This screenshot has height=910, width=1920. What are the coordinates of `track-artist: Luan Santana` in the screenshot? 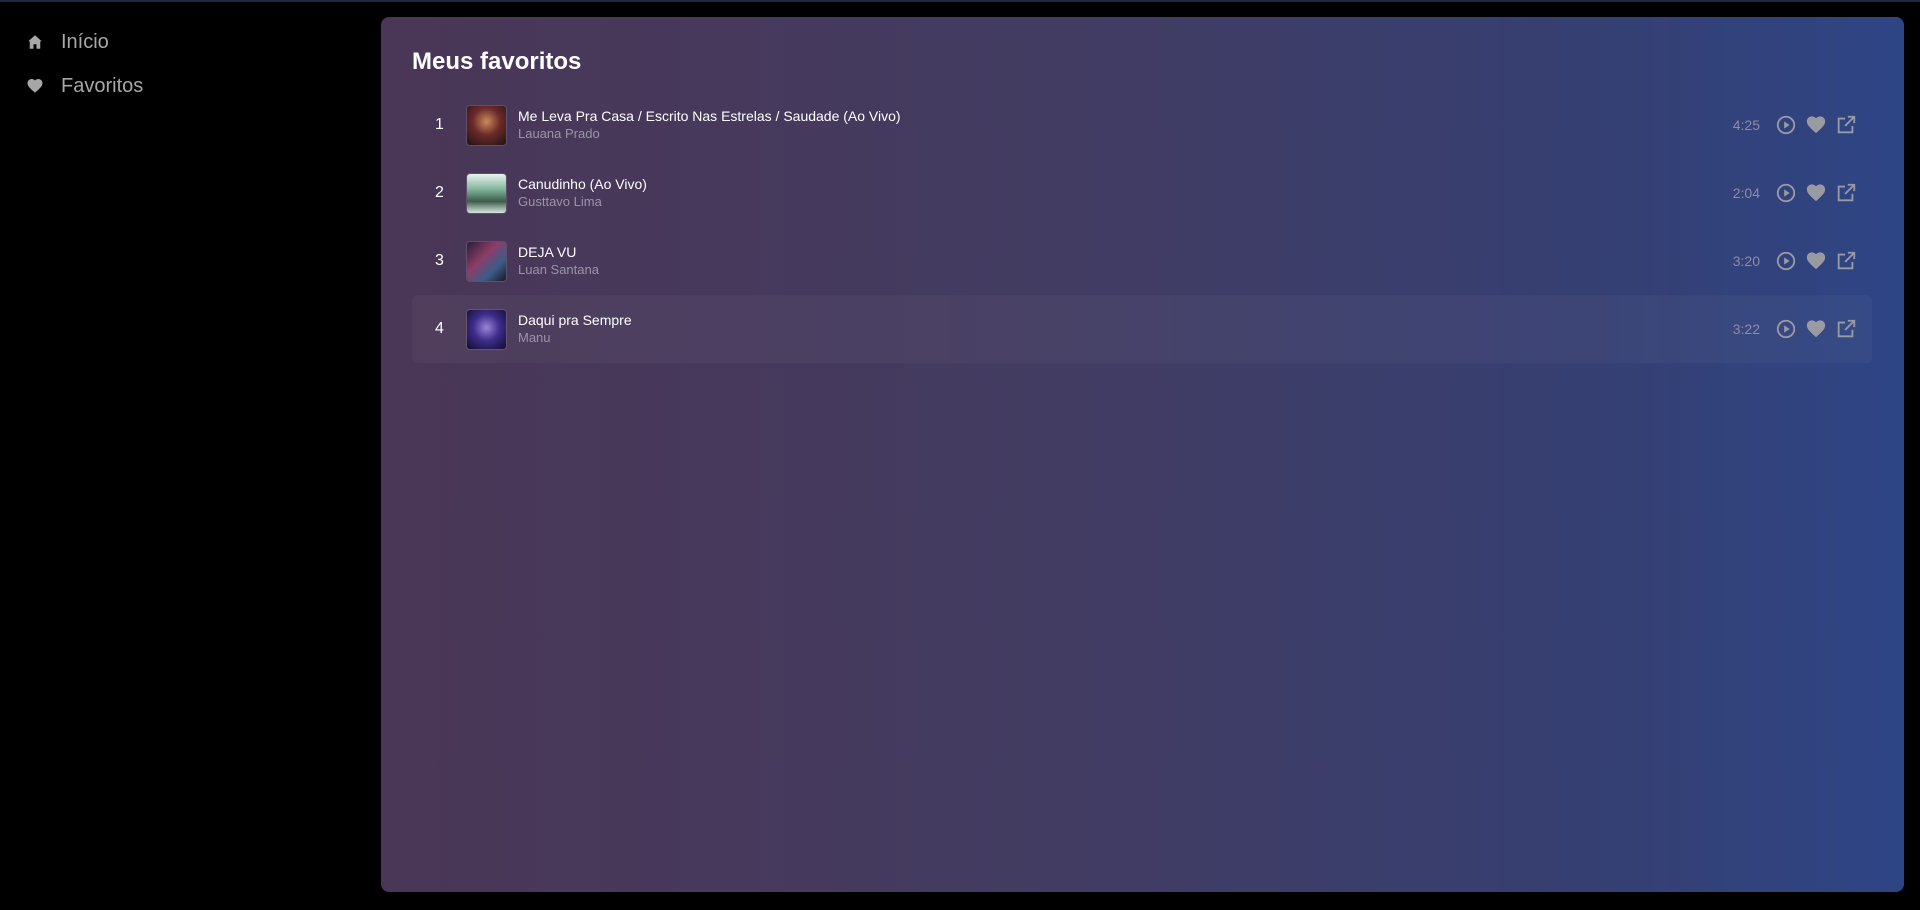 It's located at (558, 269).